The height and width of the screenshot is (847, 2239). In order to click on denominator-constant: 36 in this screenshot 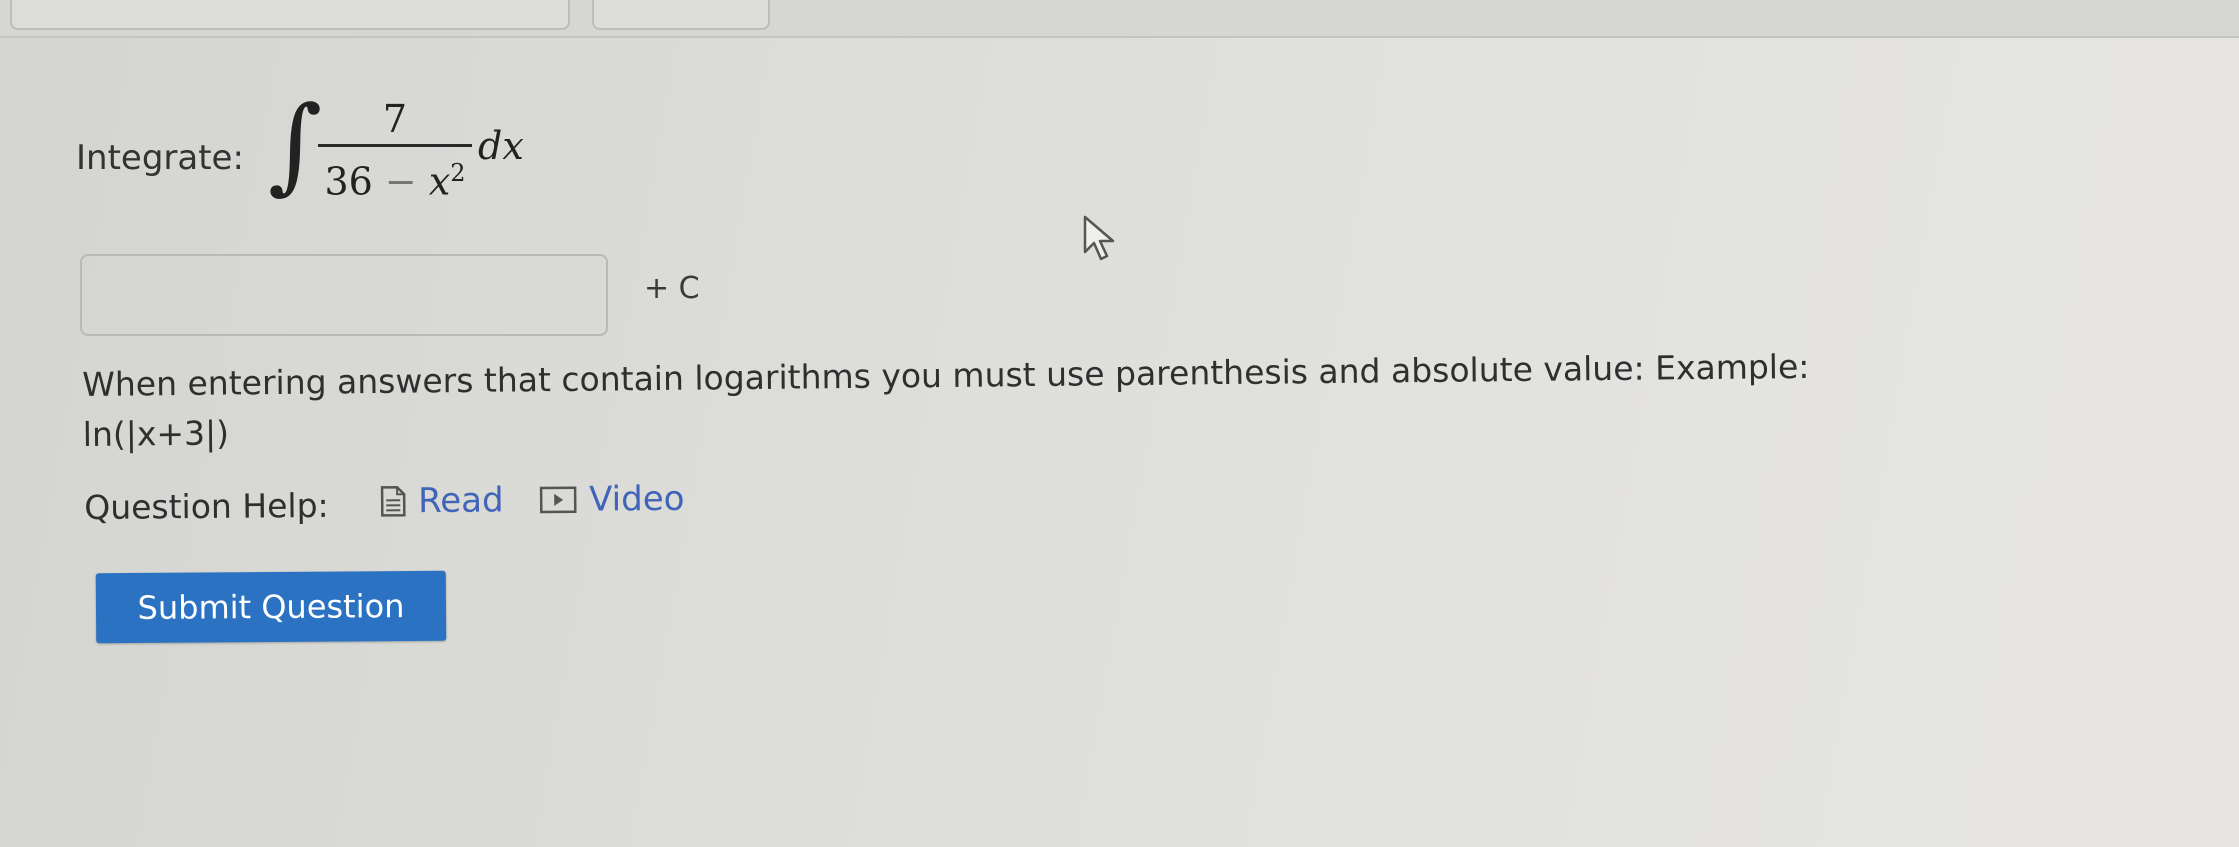, I will do `click(348, 181)`.